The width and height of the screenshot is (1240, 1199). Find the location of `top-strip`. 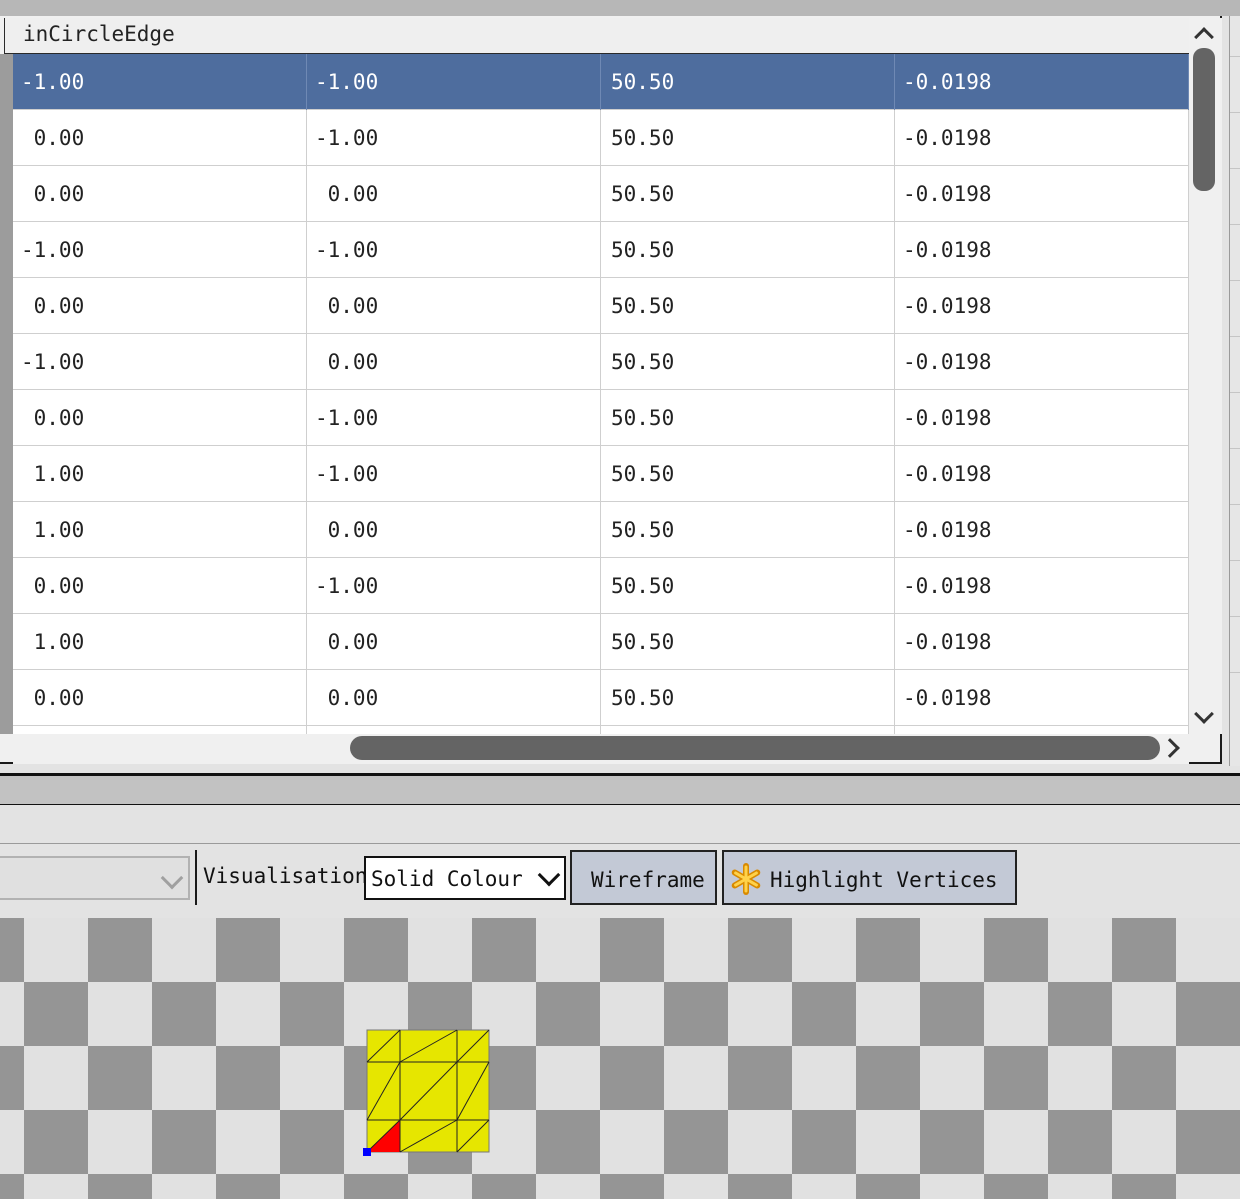

top-strip is located at coordinates (620, 8).